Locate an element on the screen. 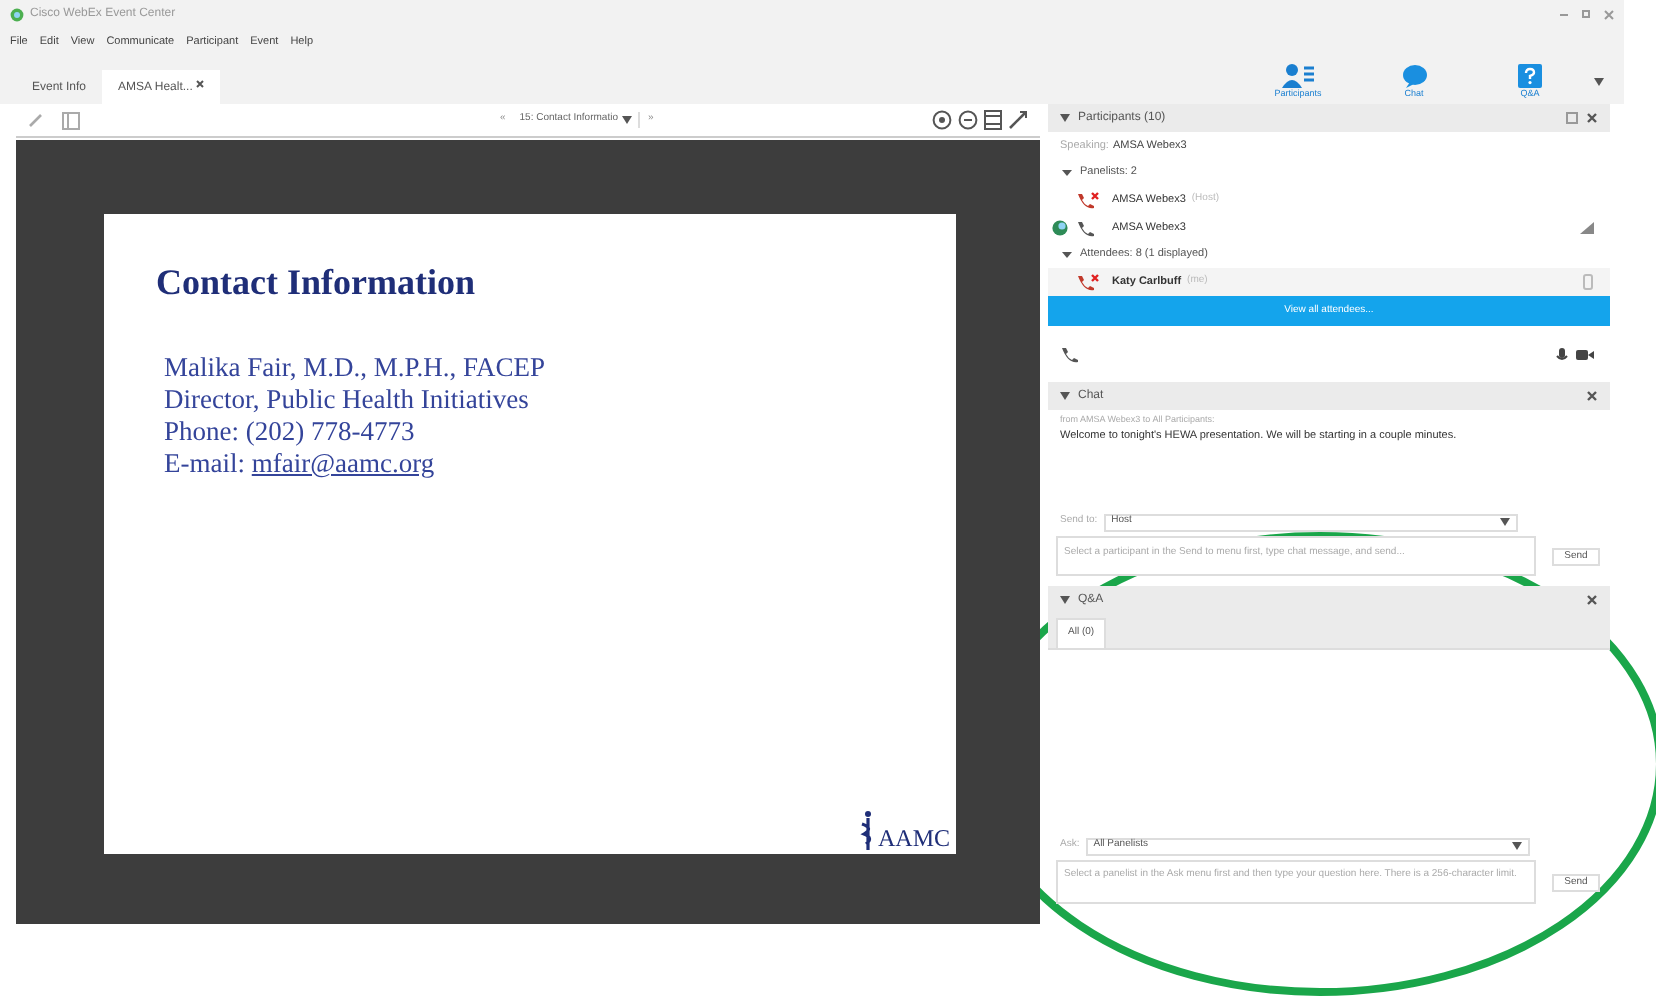  slide-text: Phone: (202) 778-4773 is located at coordinates (290, 432).